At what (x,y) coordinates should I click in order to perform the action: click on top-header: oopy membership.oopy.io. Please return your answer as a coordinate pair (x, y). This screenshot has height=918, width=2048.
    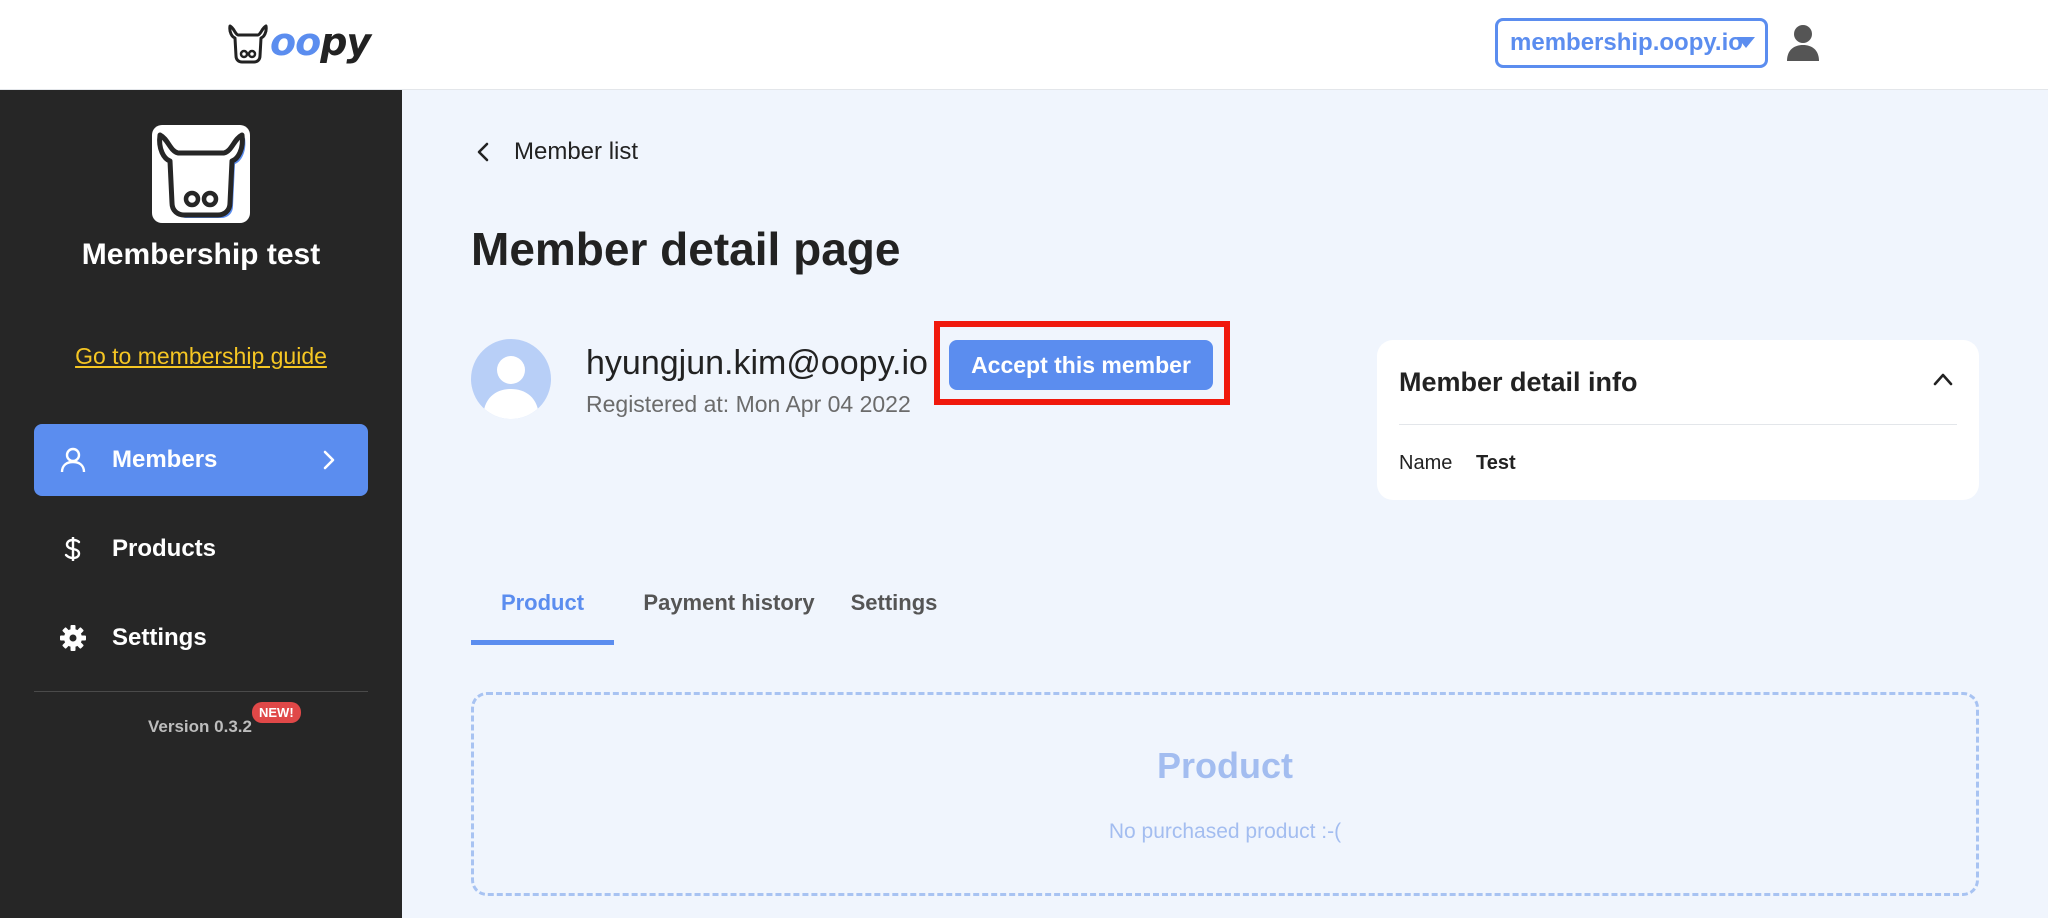
    Looking at the image, I should click on (1024, 45).